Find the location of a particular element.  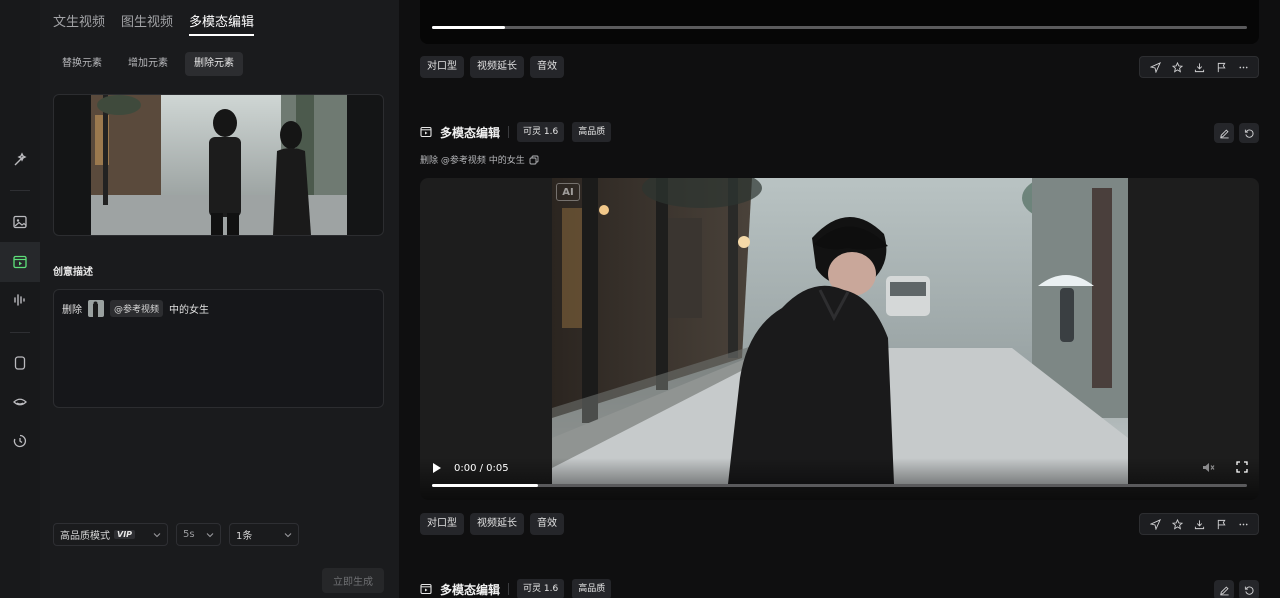

duration-select: 5s is located at coordinates (198, 534).